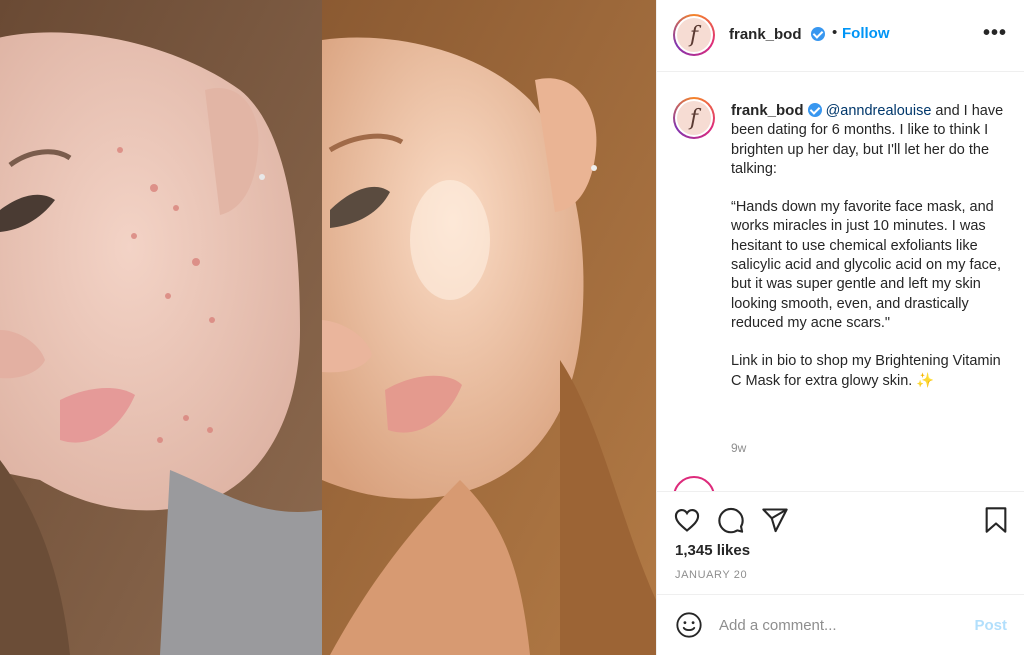 The width and height of the screenshot is (1024, 655). What do you see at coordinates (767, 110) in the screenshot?
I see `caption-username: frank_bod` at bounding box center [767, 110].